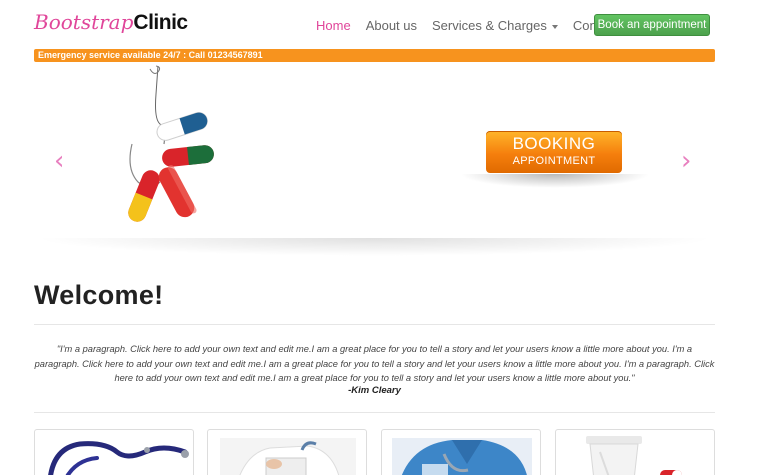 The height and width of the screenshot is (475, 760). Describe the element at coordinates (462, 456) in the screenshot. I see `nurse-scrubs-image` at that location.